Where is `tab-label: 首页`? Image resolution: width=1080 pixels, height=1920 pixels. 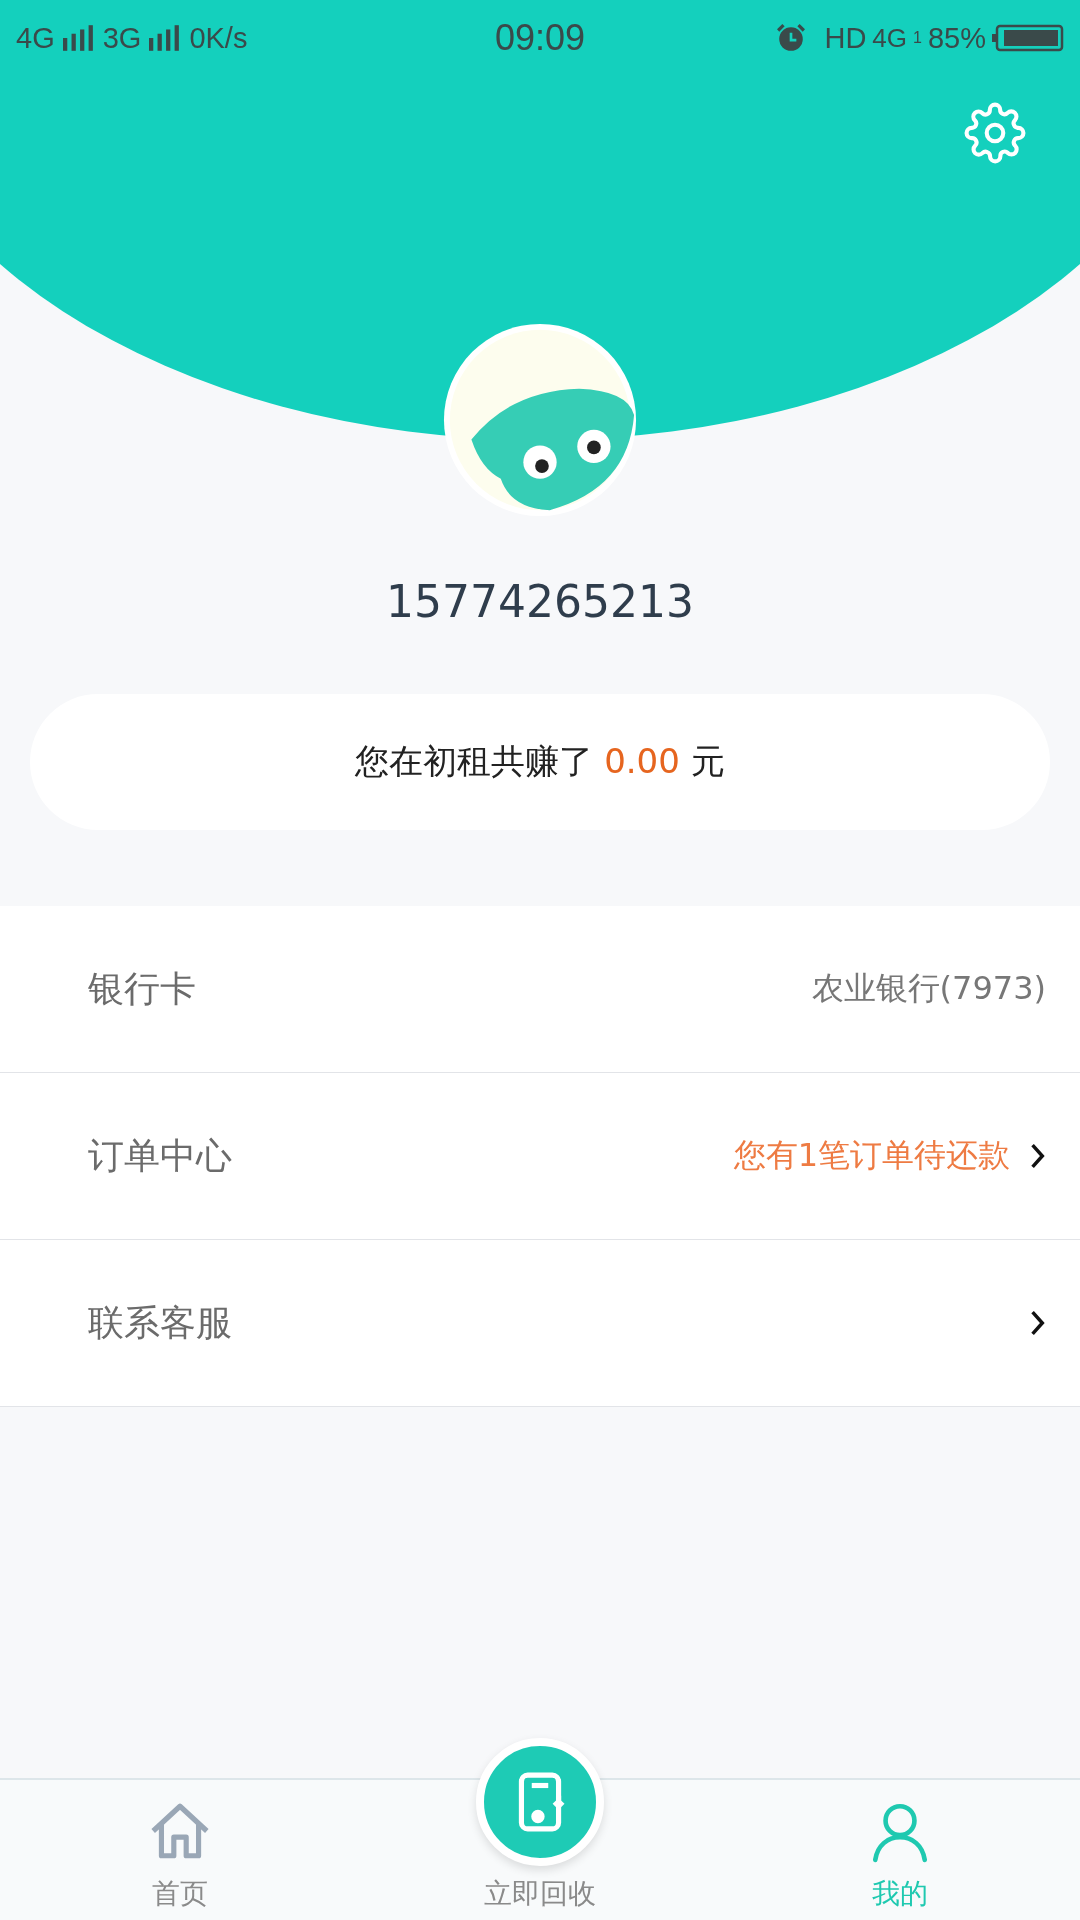
tab-label: 首页 is located at coordinates (180, 1894).